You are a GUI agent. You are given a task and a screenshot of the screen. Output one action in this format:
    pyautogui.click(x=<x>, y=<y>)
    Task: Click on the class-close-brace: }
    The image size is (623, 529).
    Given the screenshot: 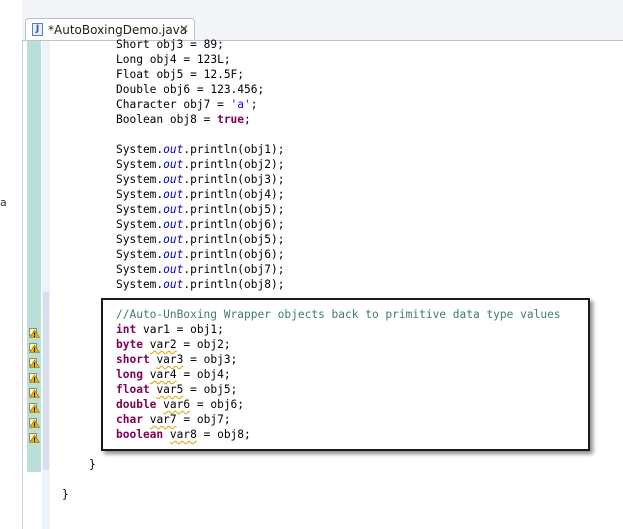 What is the action you would take?
    pyautogui.click(x=65, y=494)
    